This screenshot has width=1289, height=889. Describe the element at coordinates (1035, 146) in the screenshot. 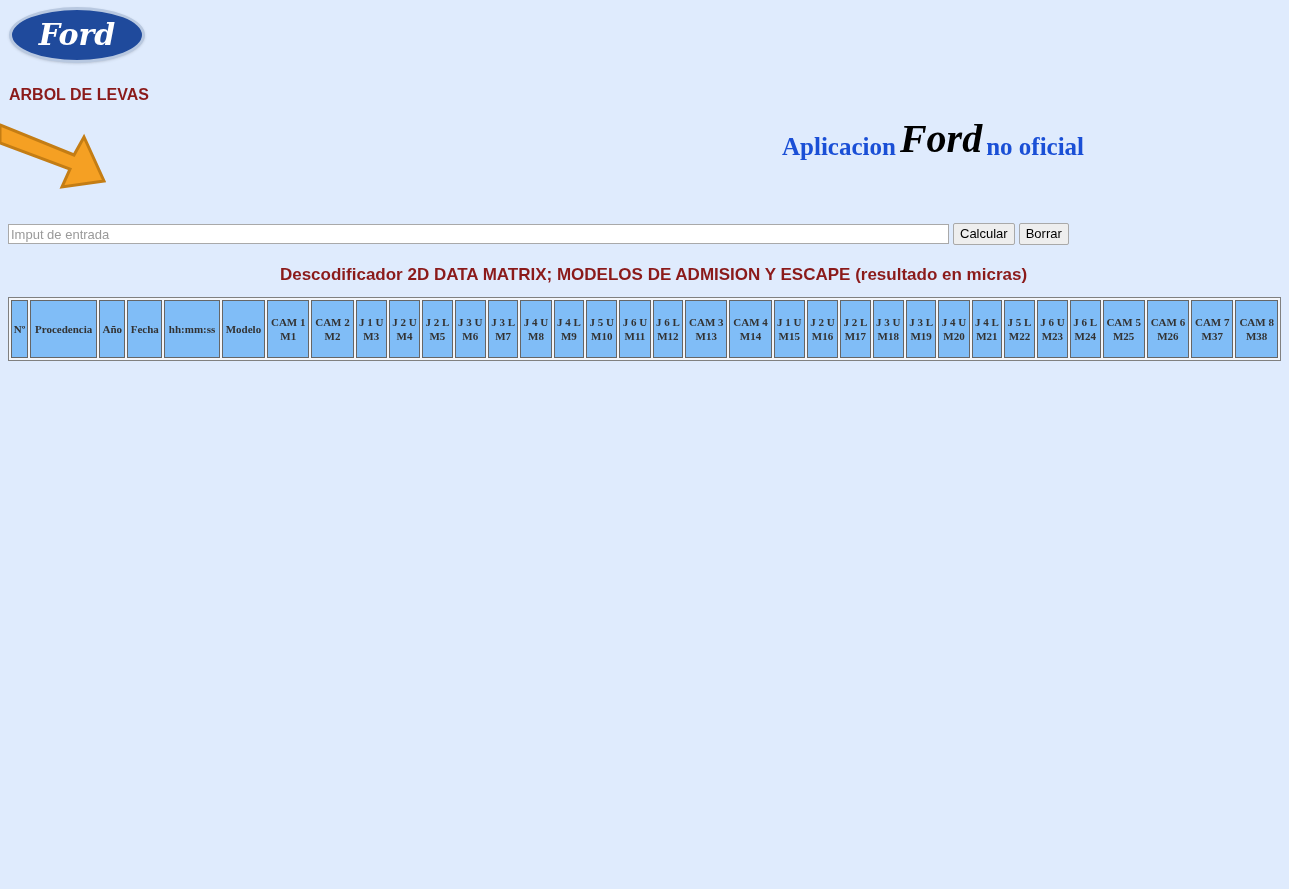

I see `banner-text: no oficial` at that location.